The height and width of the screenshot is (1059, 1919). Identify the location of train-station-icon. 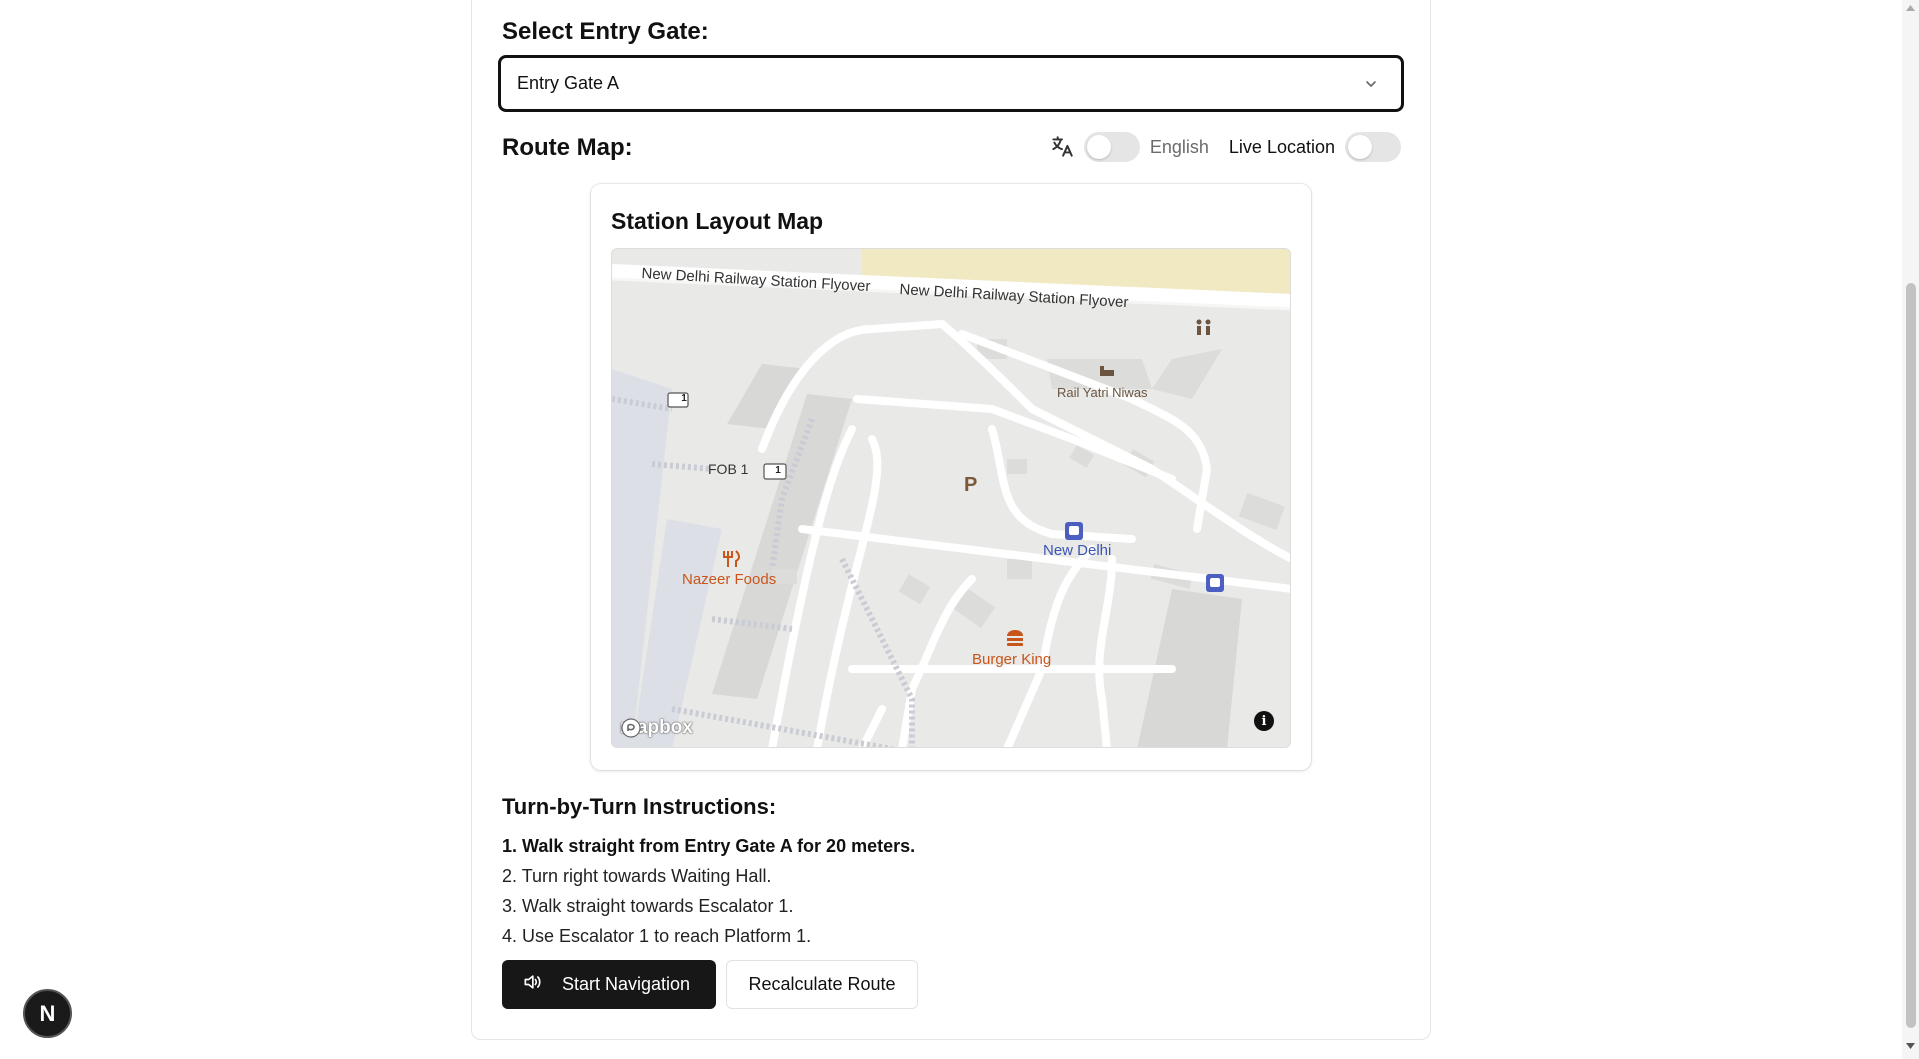
(1074, 531).